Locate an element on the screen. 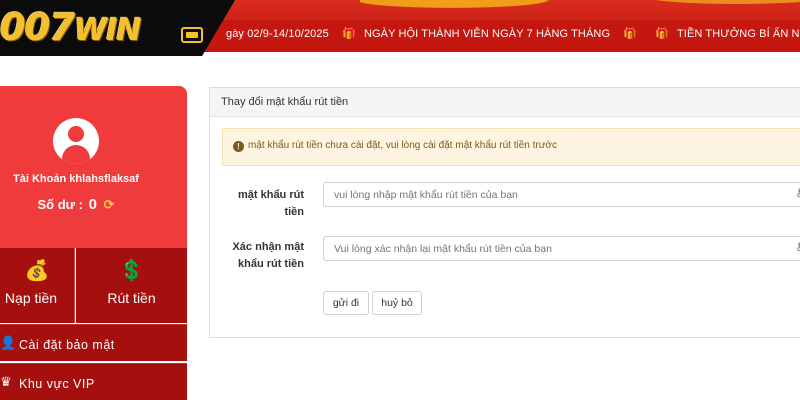 The width and height of the screenshot is (800, 400). banner-decoration is located at coordinates (580, 10).